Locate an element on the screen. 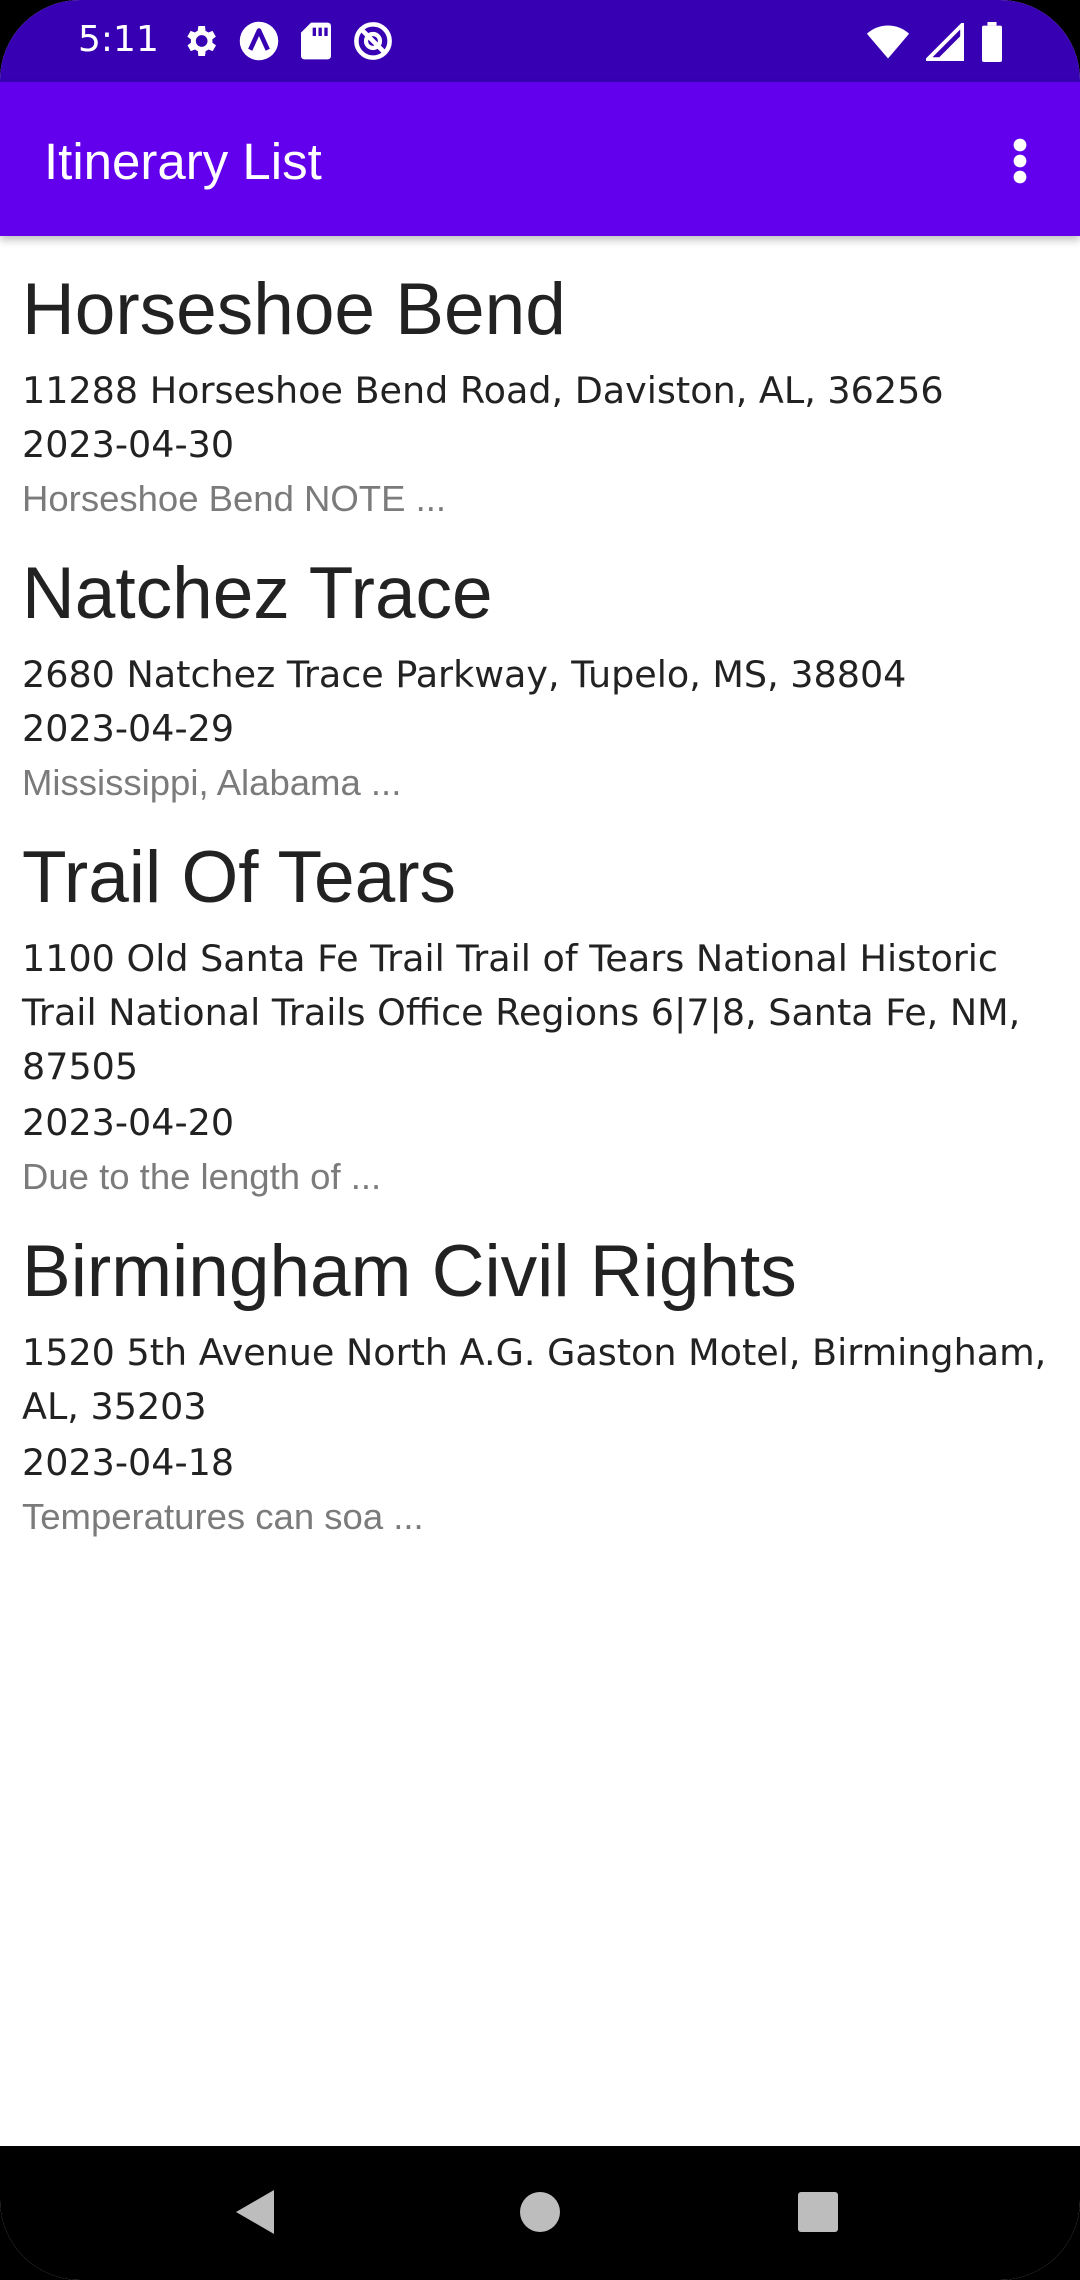  itinerary-date: 2023-04-20 is located at coordinates (128, 1122).